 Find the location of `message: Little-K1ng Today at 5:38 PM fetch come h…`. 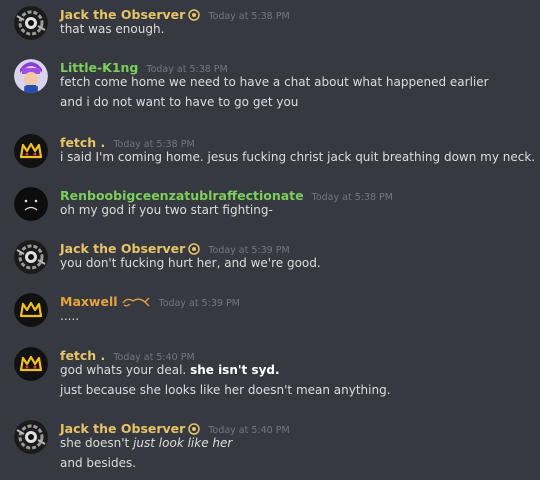

message: Little-K1ng Today at 5:38 PM fetch come h… is located at coordinates (270, 87).